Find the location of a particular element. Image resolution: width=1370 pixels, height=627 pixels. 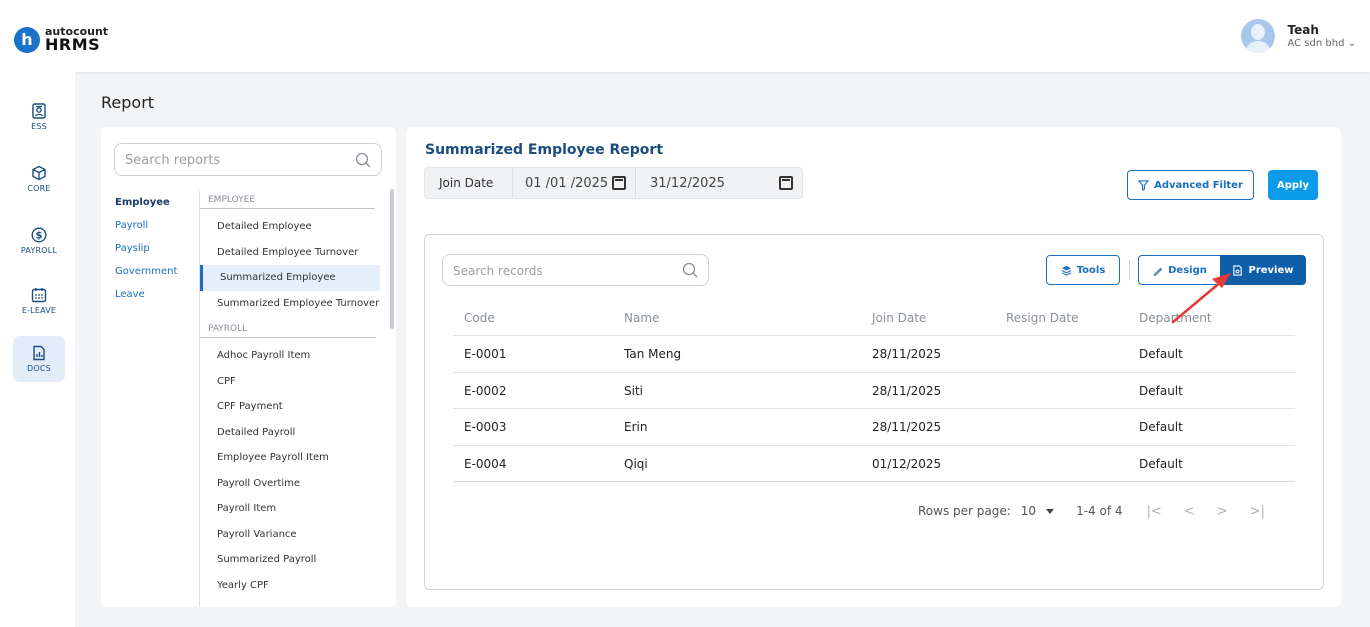

user-name: Teah is located at coordinates (1303, 30).